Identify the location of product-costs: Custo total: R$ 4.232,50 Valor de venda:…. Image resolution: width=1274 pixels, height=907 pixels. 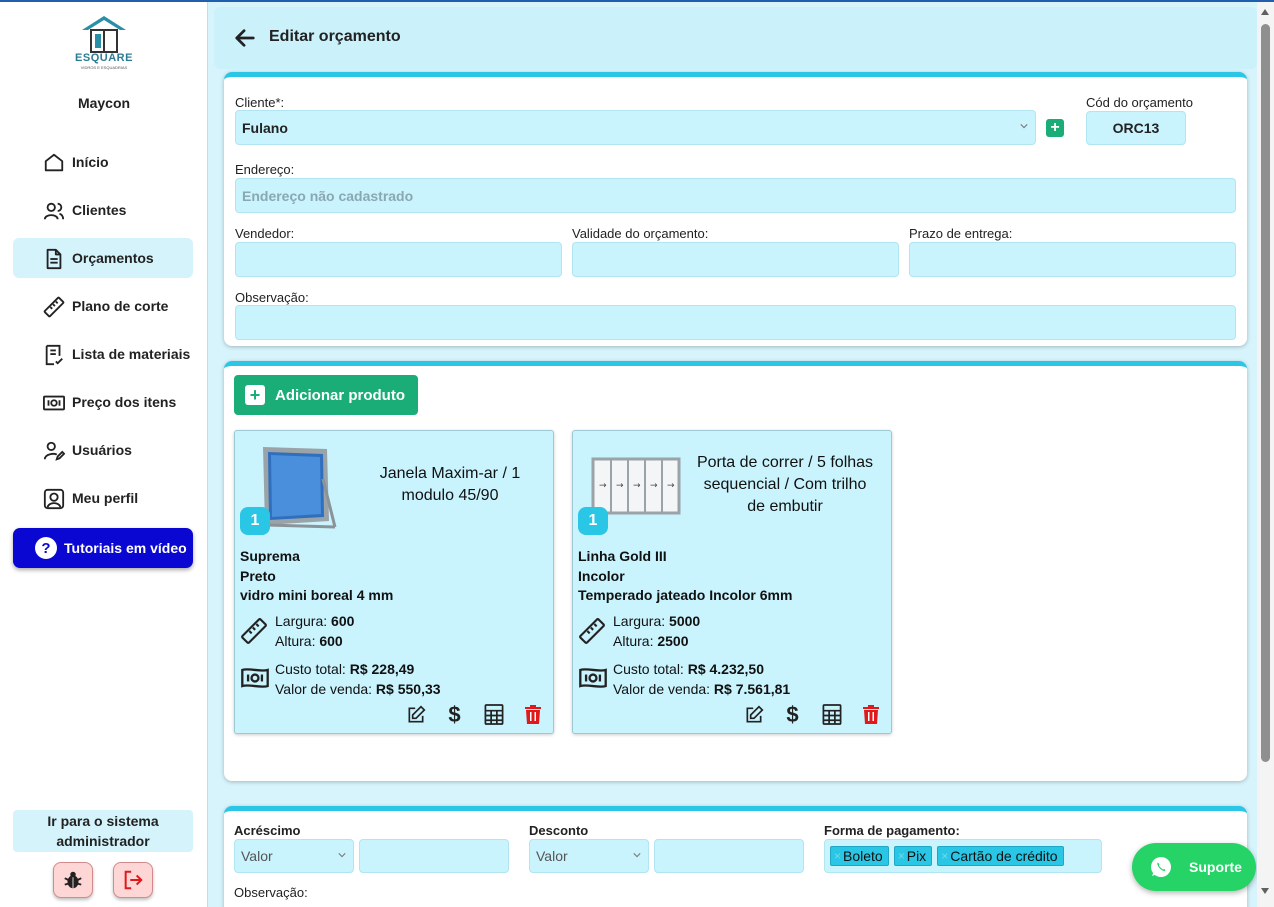
(702, 679).